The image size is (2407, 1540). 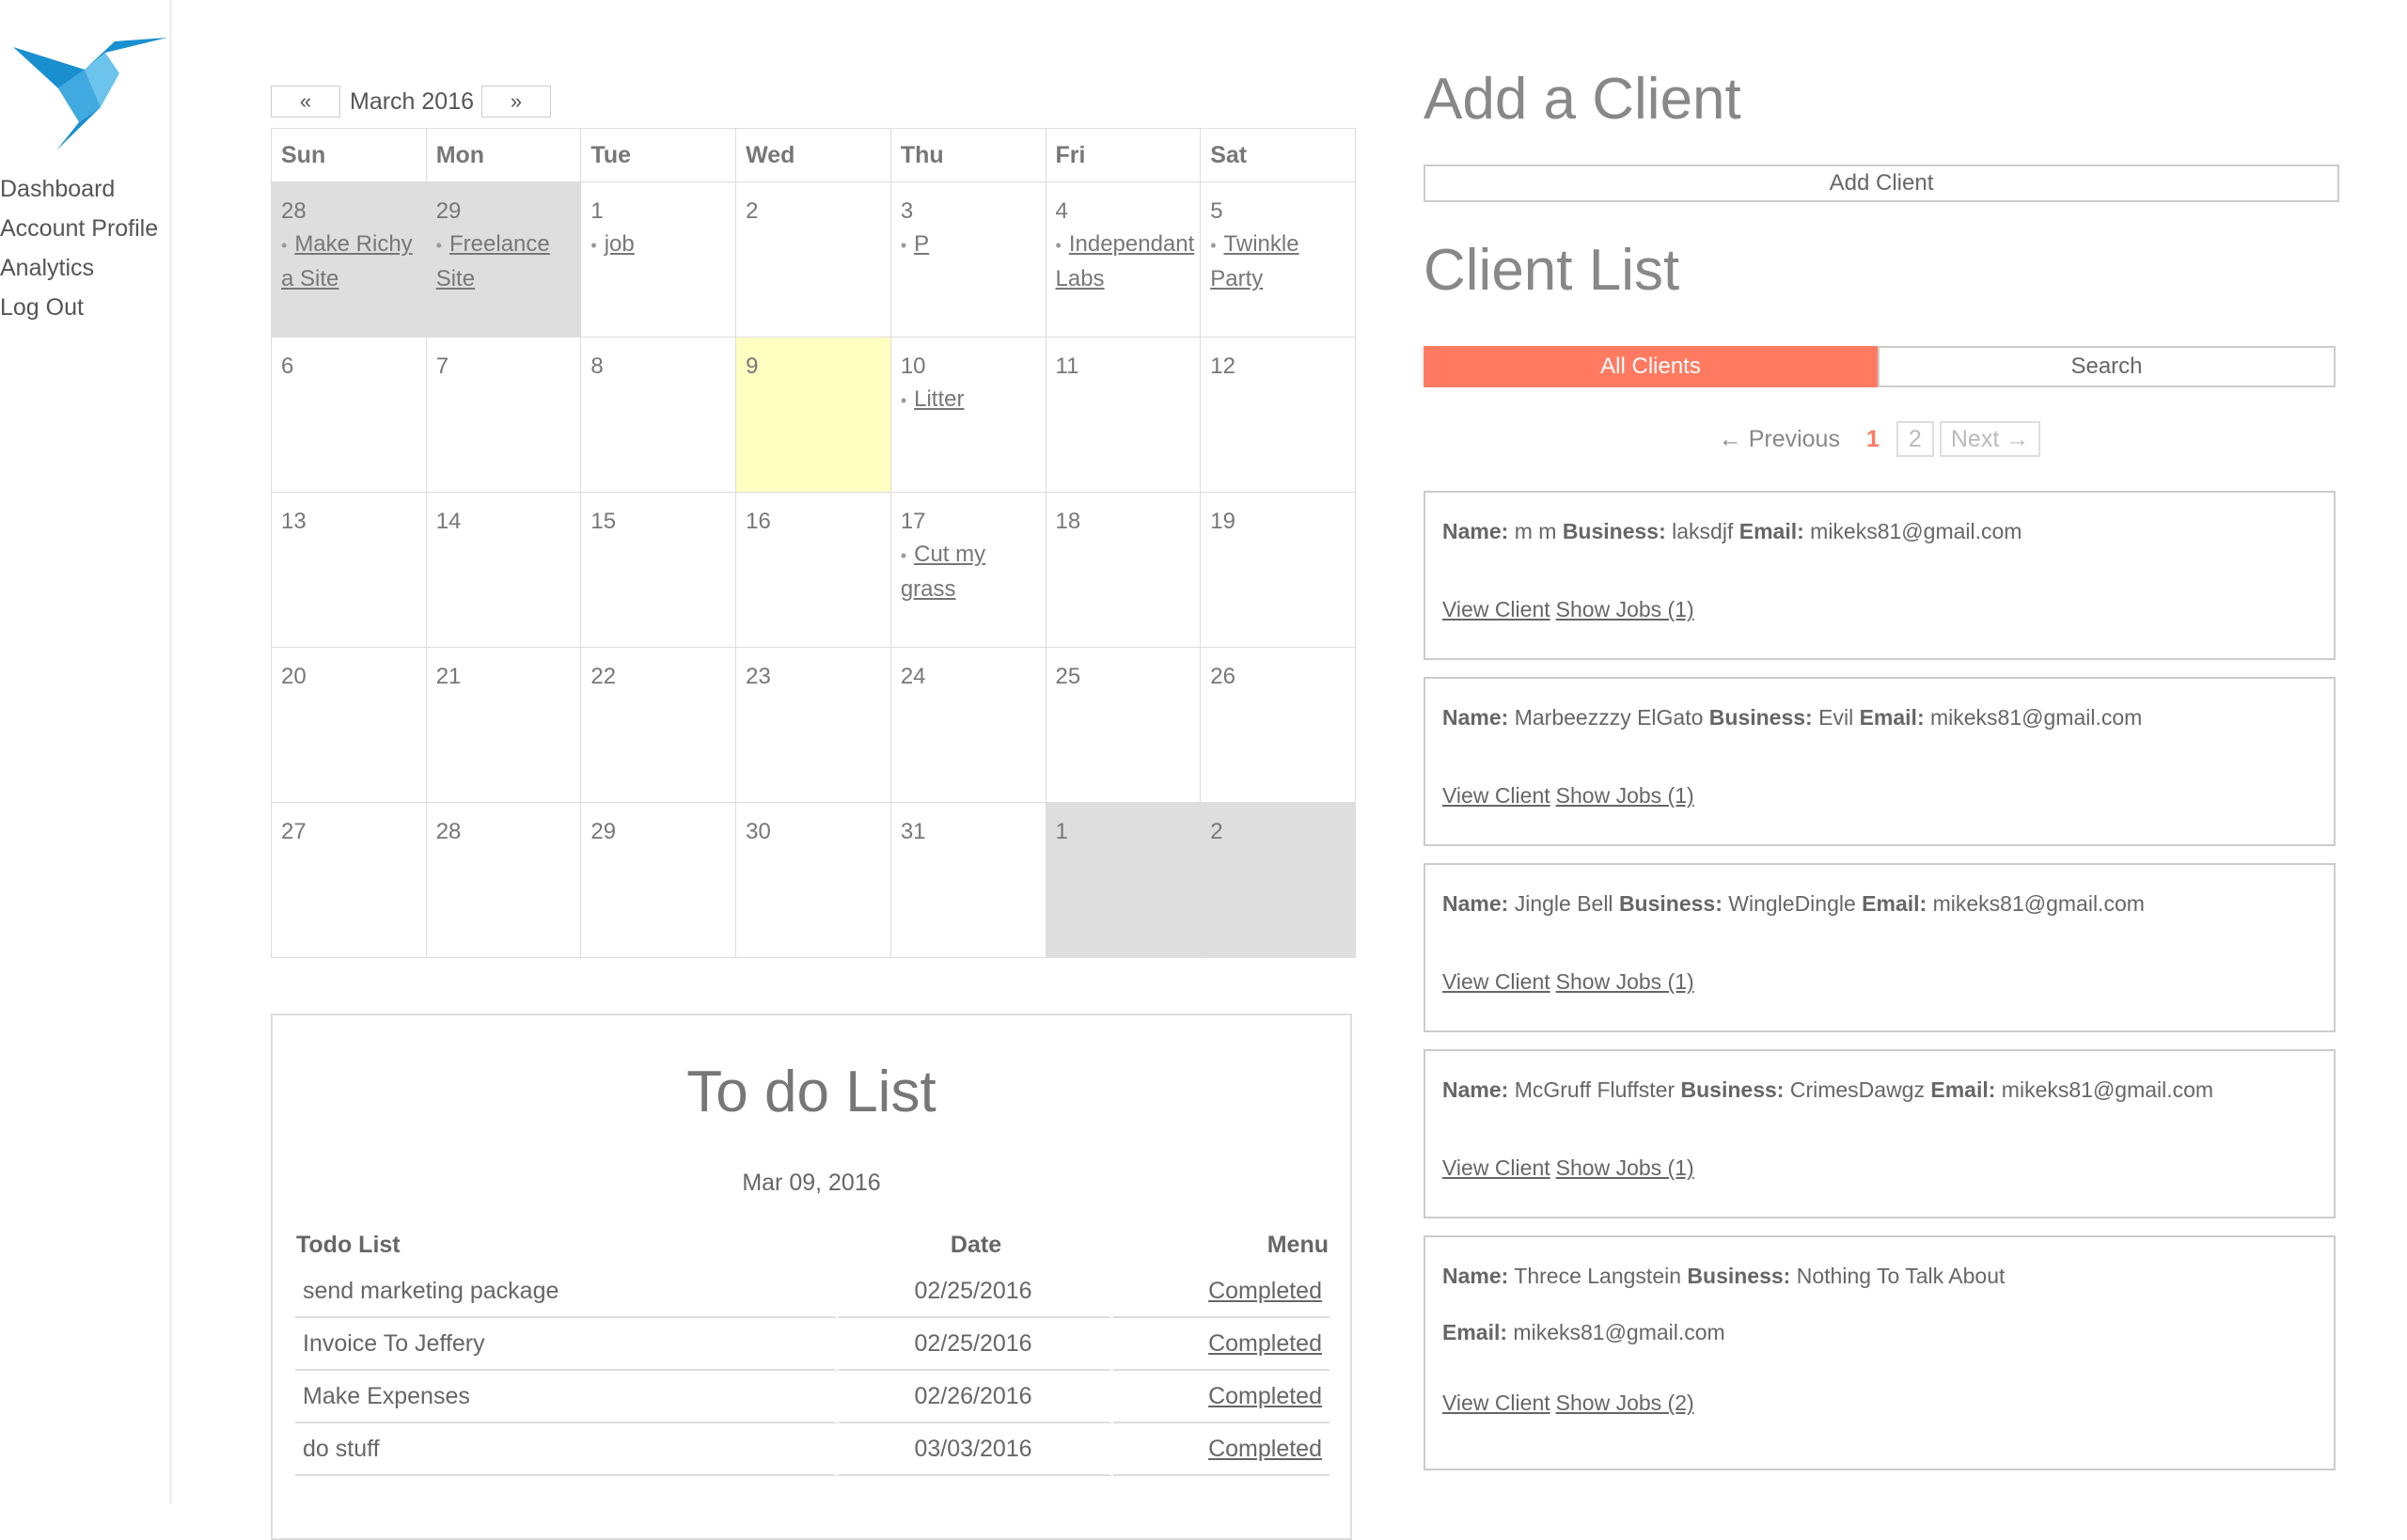 What do you see at coordinates (620, 244) in the screenshot?
I see `event-link: job` at bounding box center [620, 244].